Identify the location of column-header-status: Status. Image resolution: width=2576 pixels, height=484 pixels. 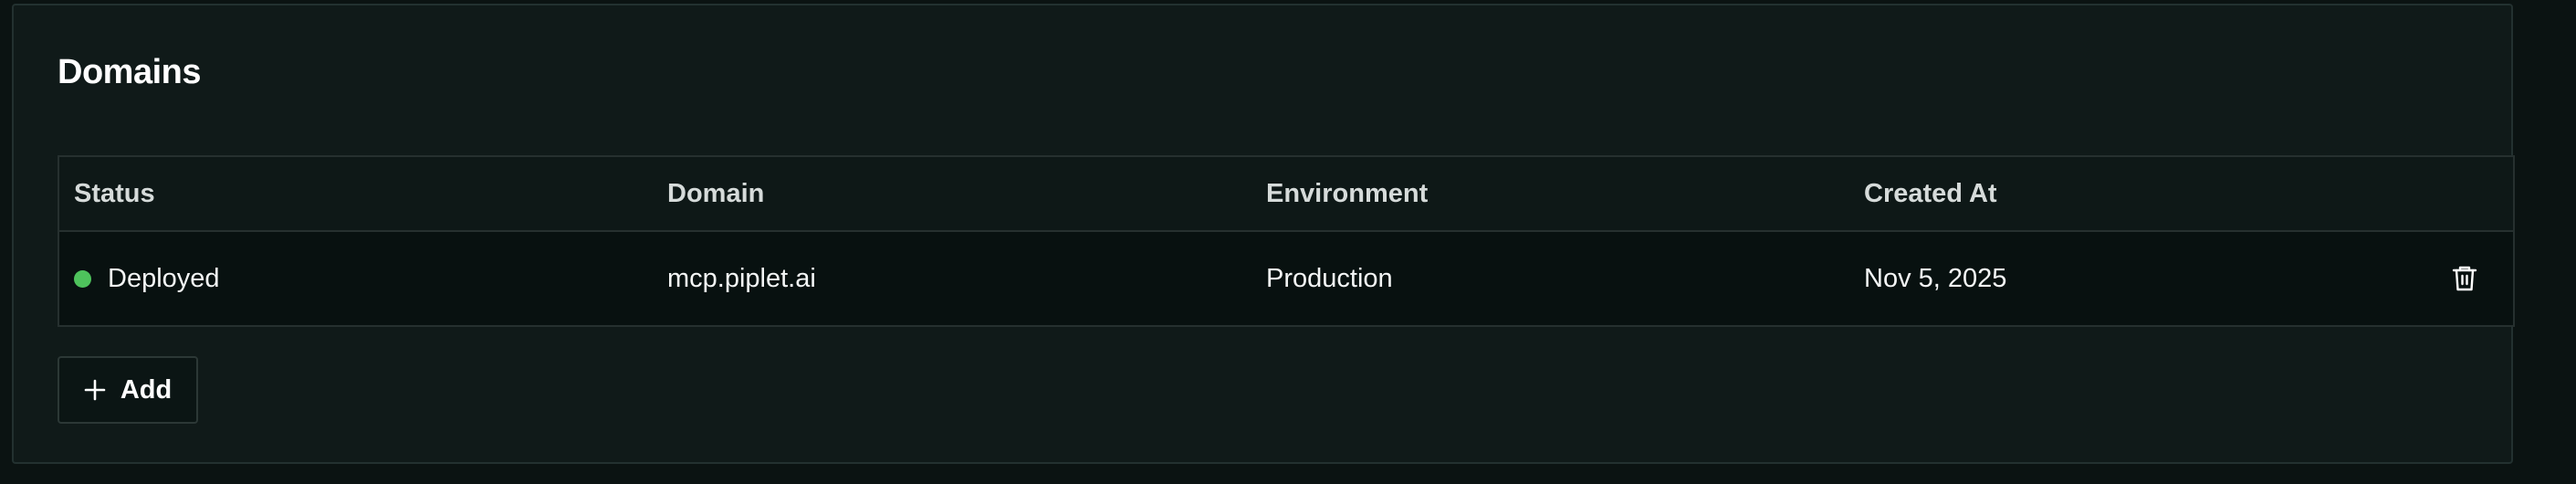
(115, 194).